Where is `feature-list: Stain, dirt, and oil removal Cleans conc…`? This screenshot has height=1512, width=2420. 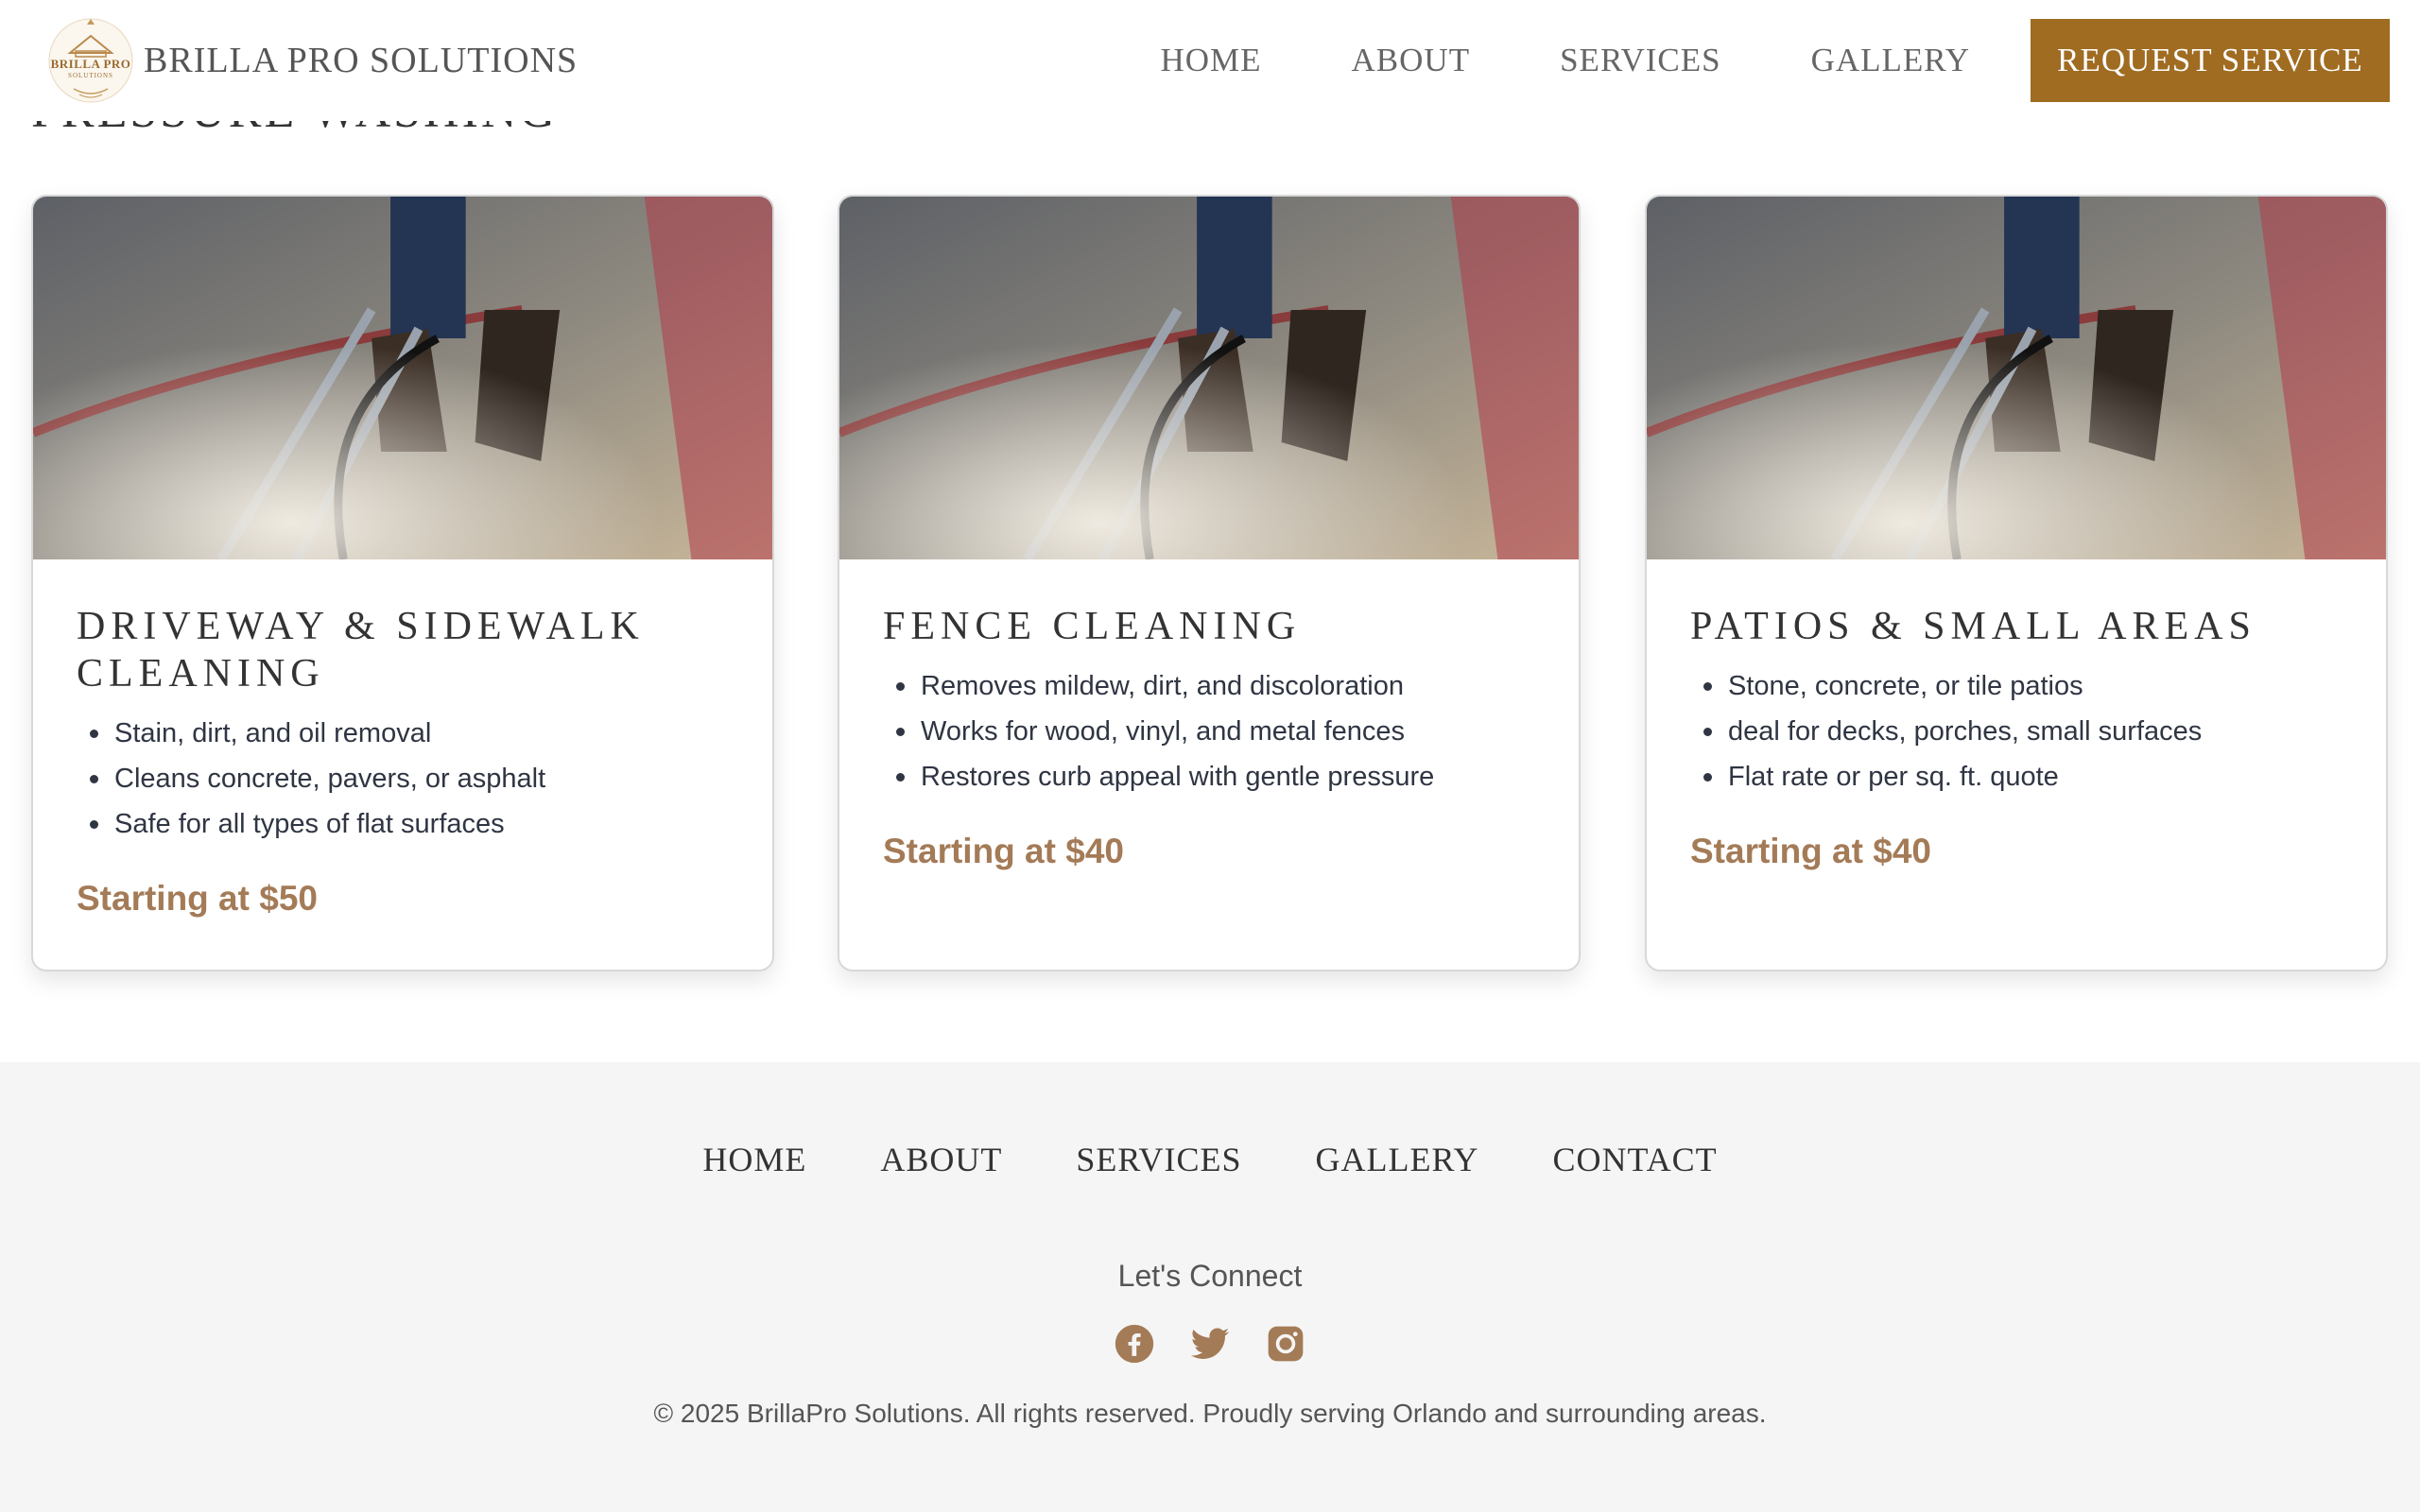 feature-list: Stain, dirt, and oil removal Cleans conc… is located at coordinates (403, 779).